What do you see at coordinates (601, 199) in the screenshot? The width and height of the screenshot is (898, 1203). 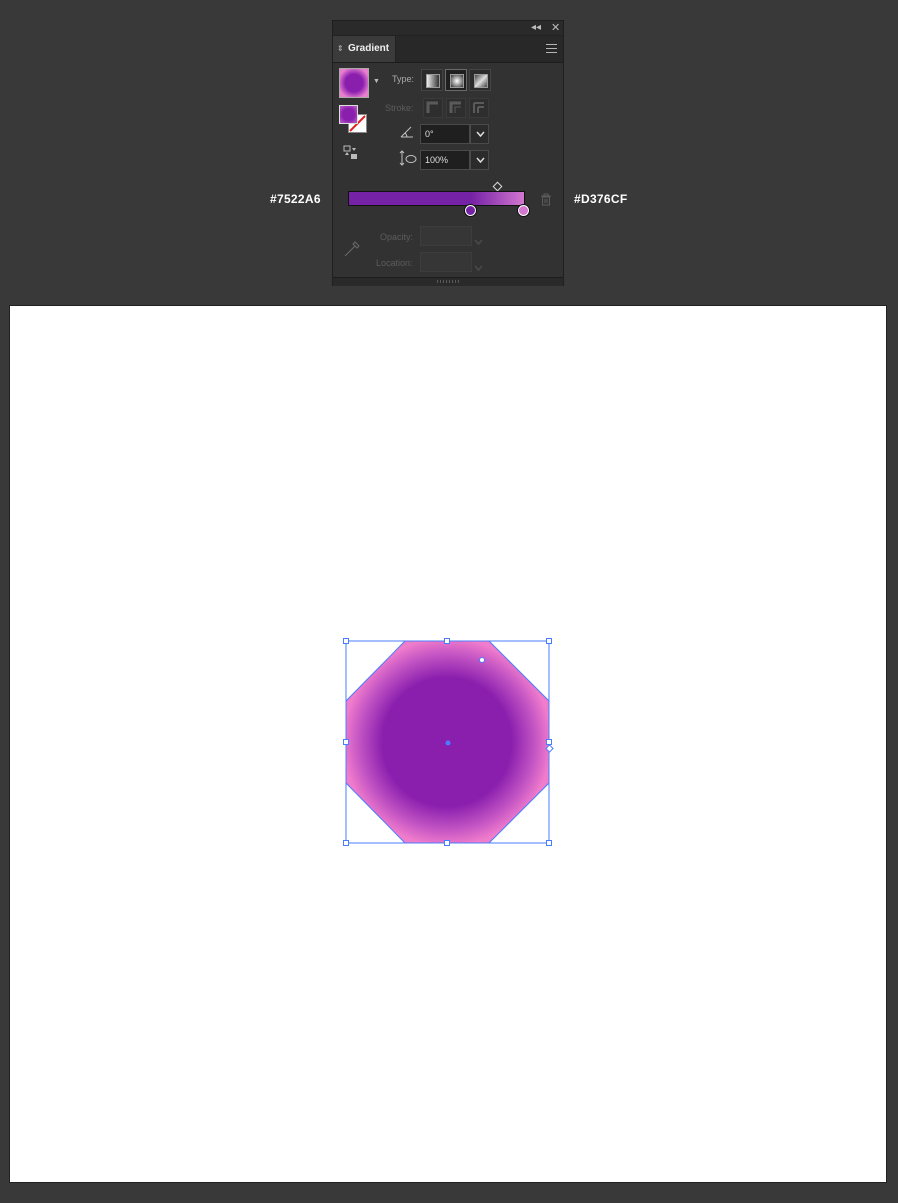 I see `end-color-hex-label: #D376CF` at bounding box center [601, 199].